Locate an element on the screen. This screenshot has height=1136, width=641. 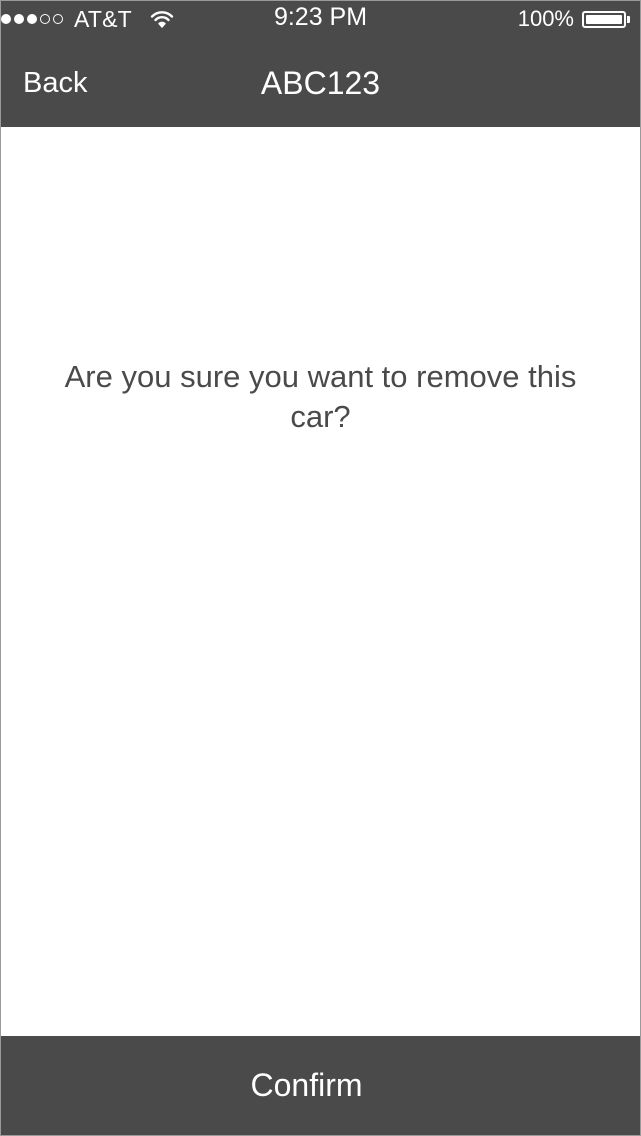
battery-percent: 100% is located at coordinates (545, 18).